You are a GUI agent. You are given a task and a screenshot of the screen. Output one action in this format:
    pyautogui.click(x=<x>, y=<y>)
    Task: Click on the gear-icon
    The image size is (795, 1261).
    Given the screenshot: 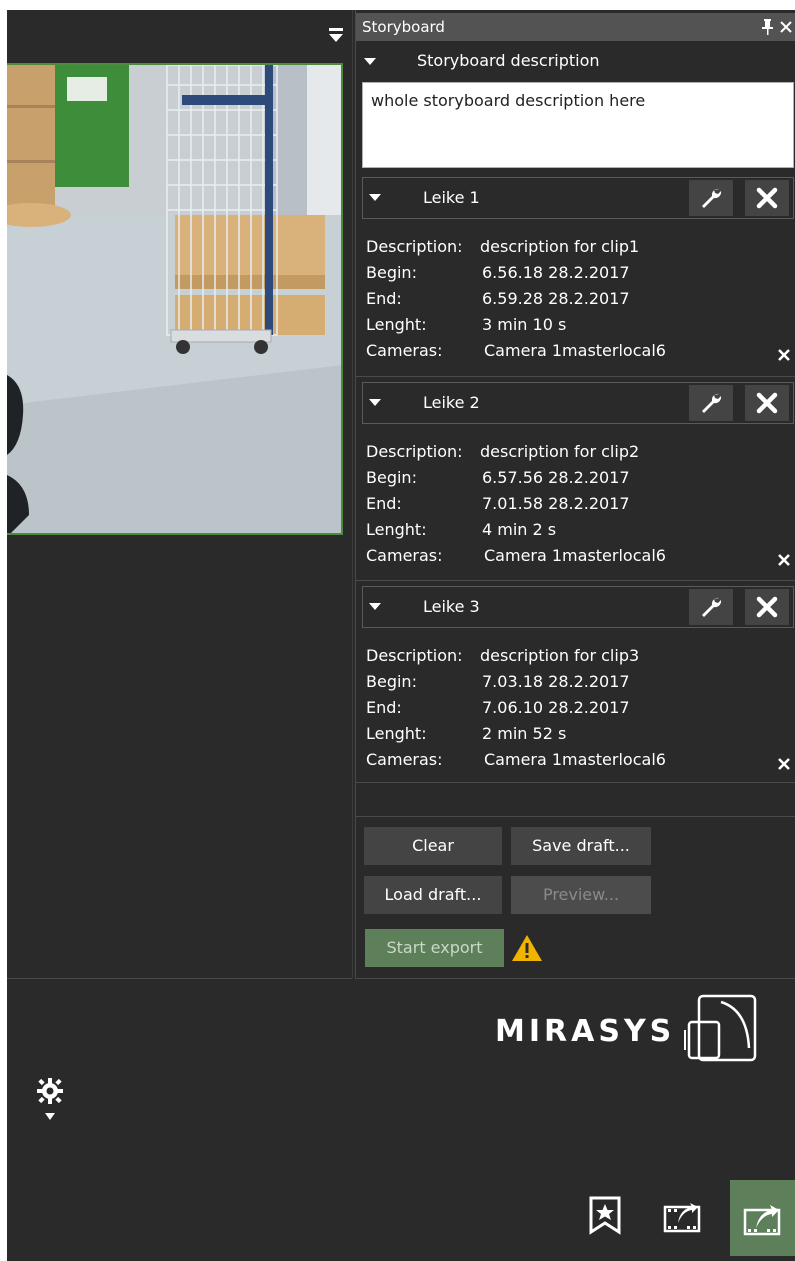 What is the action you would take?
    pyautogui.click(x=50, y=1091)
    